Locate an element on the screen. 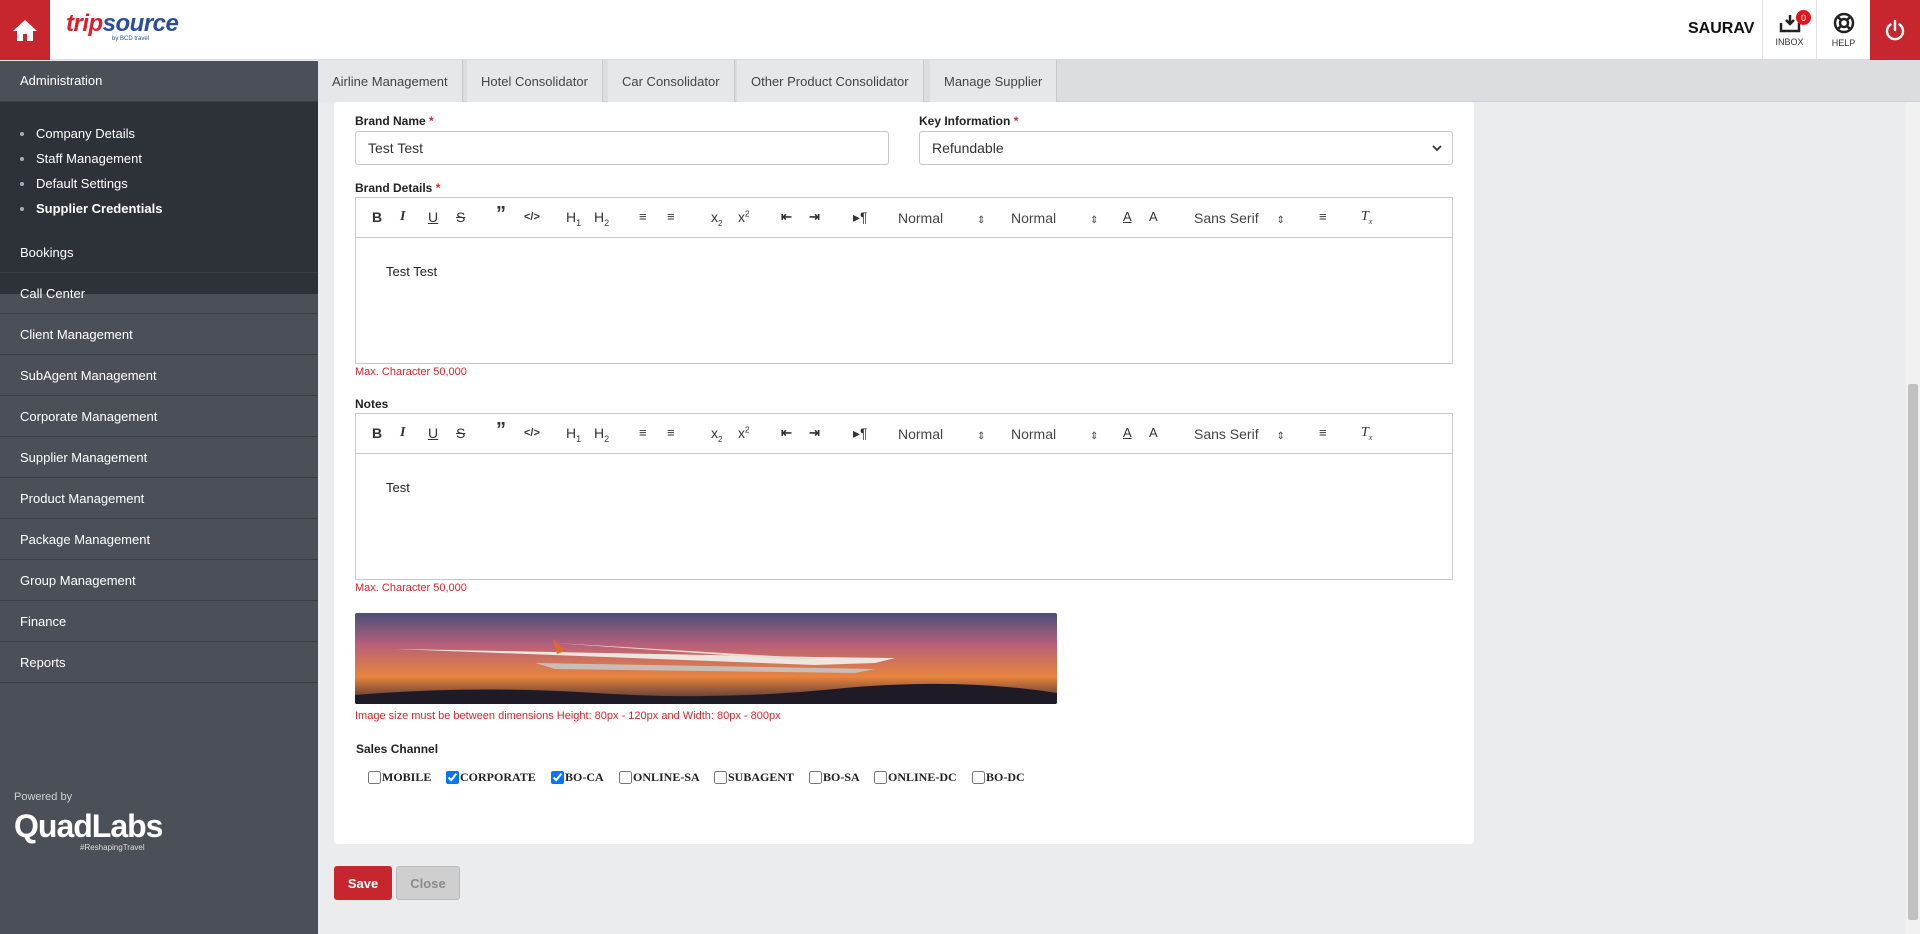 The width and height of the screenshot is (1920, 934). inbox-button: INBOX is located at coordinates (1789, 30).